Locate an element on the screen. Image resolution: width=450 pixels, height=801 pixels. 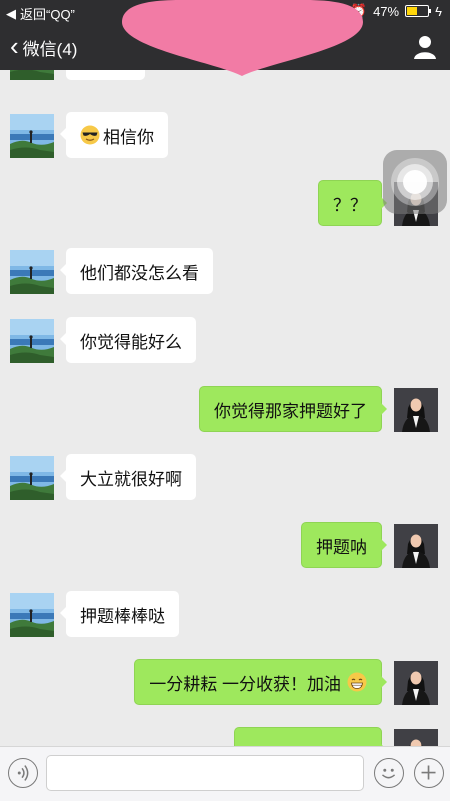
message-text: 相信你 is located at coordinates (128, 137).